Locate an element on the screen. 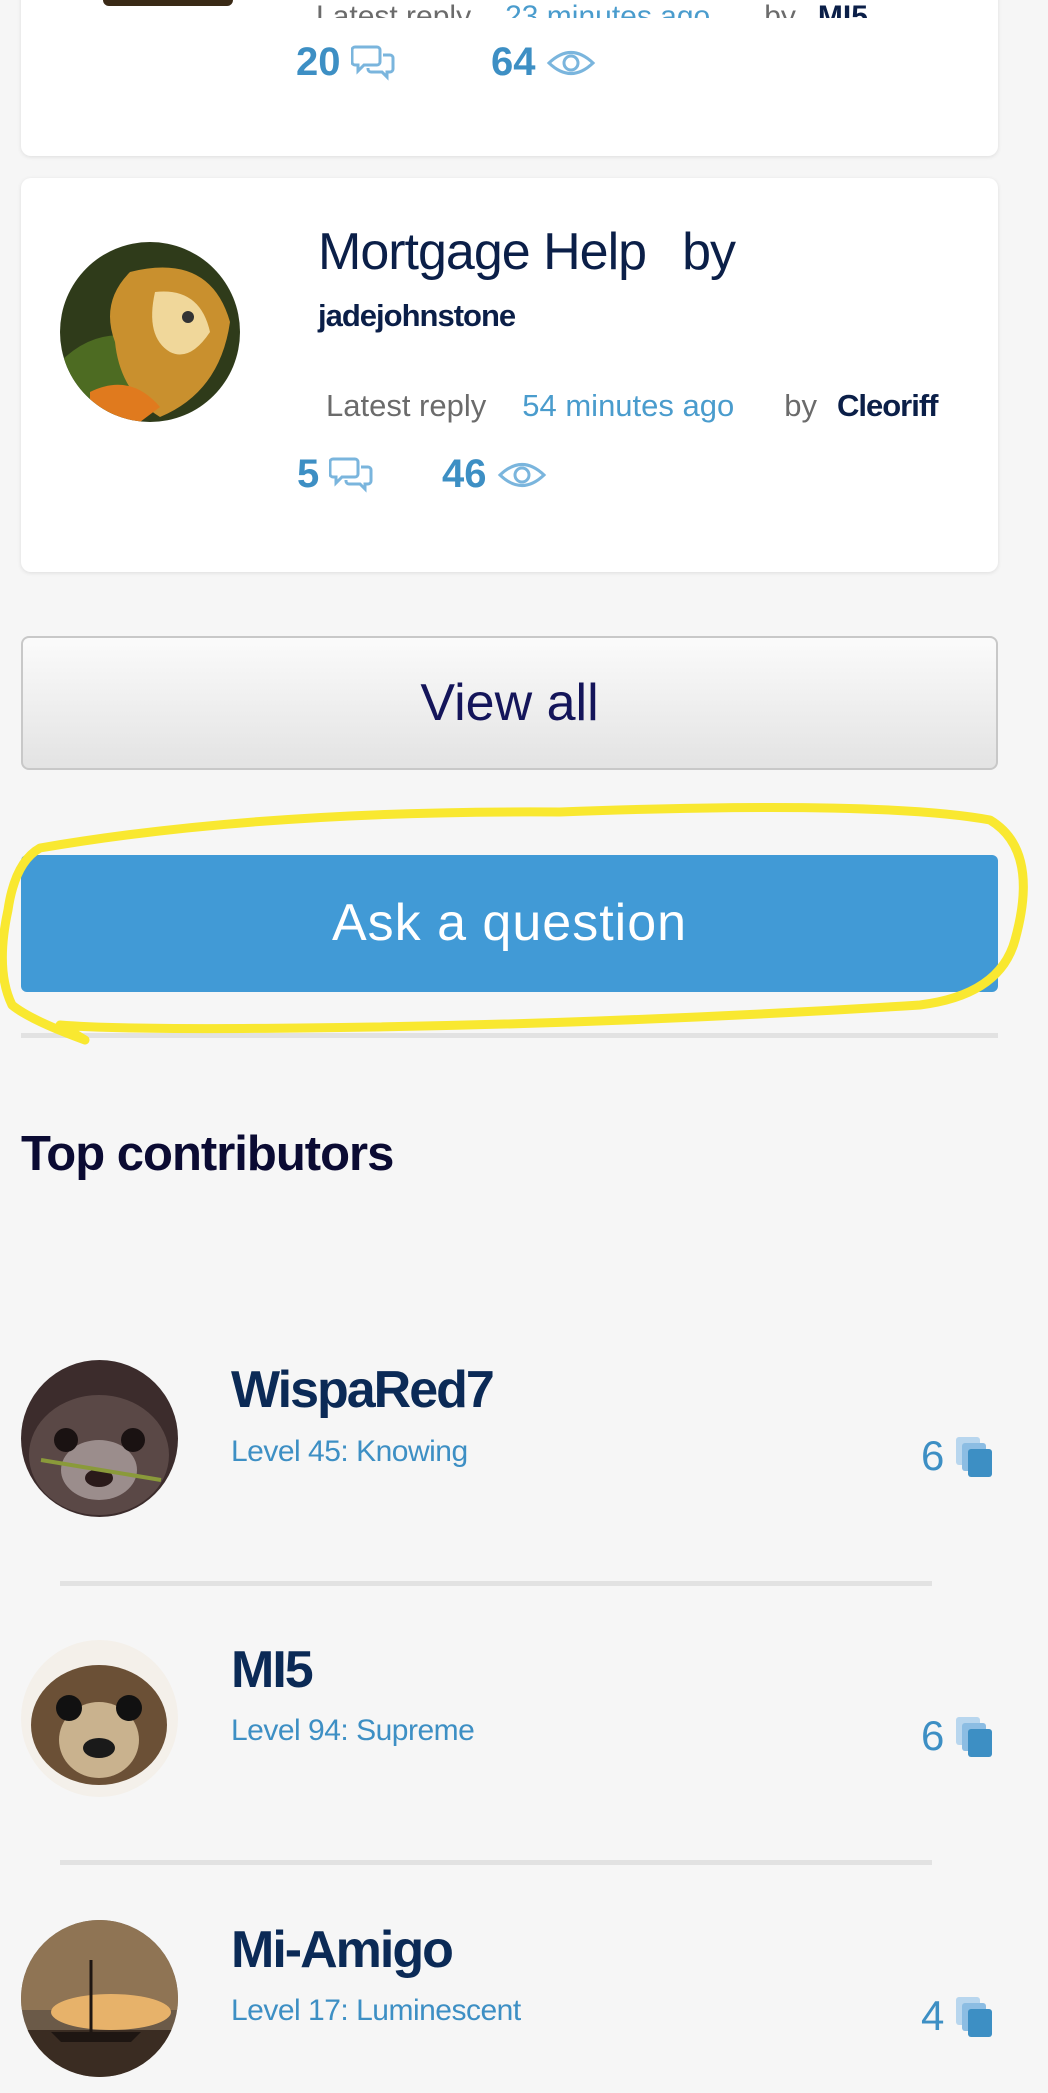  latest-reply-row: Latest reply 23 minutes ago by MI5 is located at coordinates (592, 9).